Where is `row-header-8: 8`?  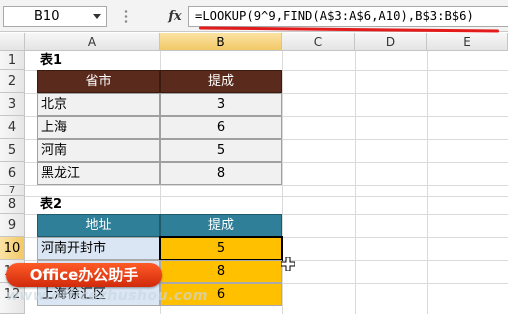 row-header-8: 8 is located at coordinates (12, 205).